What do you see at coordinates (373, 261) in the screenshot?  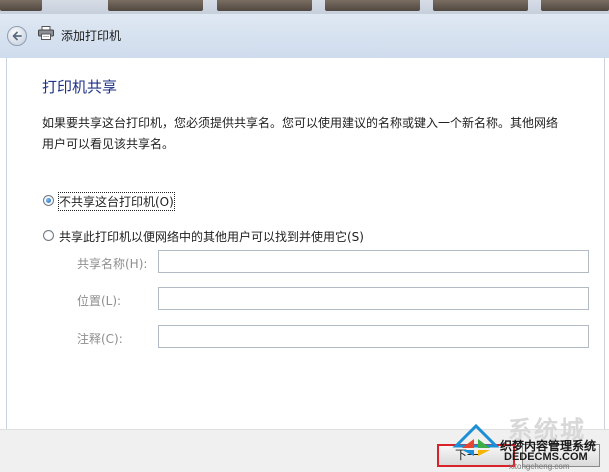 I see `share-name-input` at bounding box center [373, 261].